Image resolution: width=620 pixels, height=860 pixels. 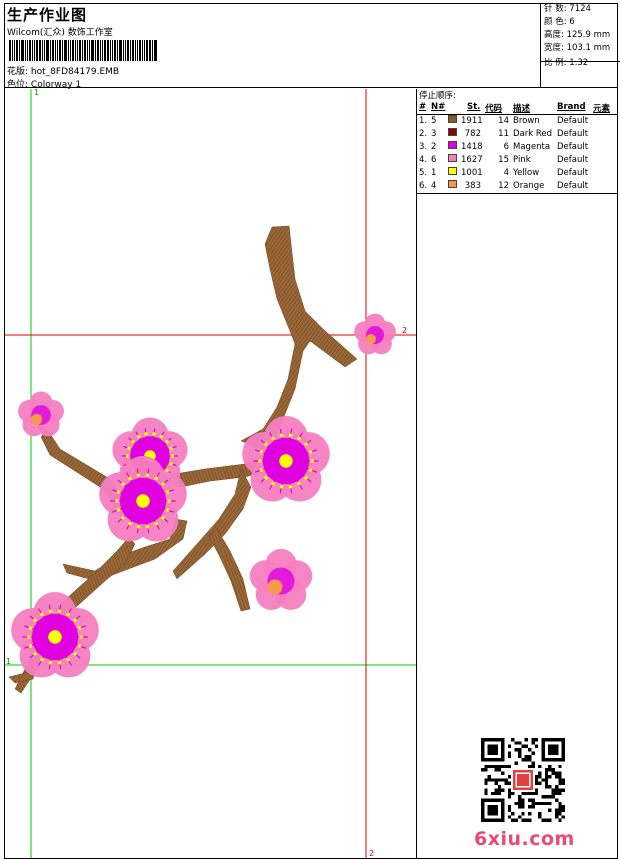 I want to click on barcode, so click(x=99, y=50).